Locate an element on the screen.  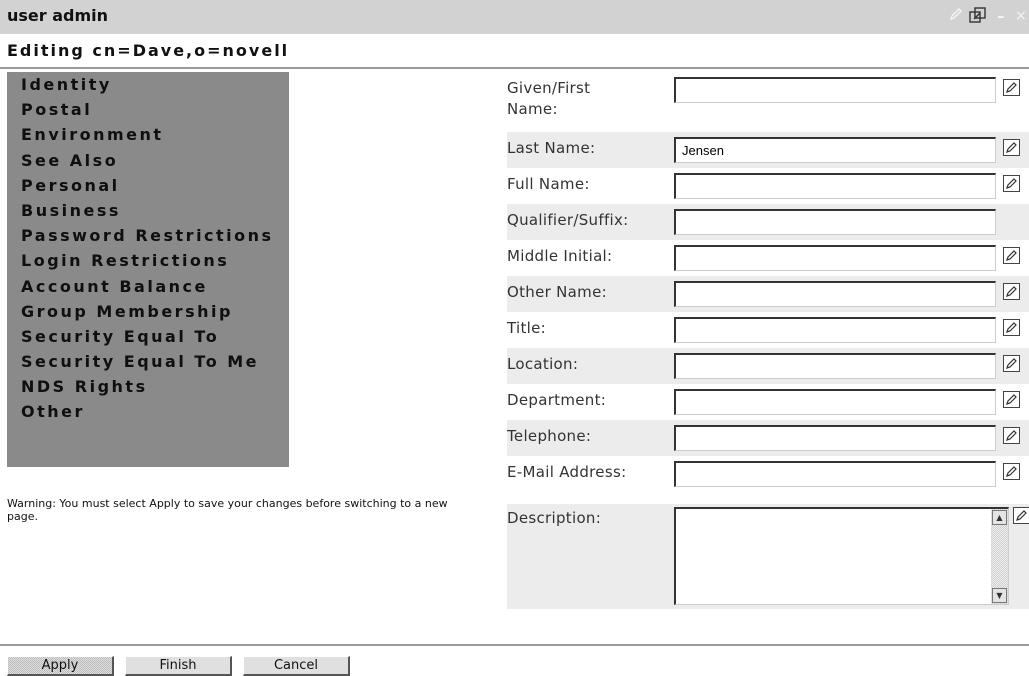
form-row-last-name: Last Name: is located at coordinates (768, 150).